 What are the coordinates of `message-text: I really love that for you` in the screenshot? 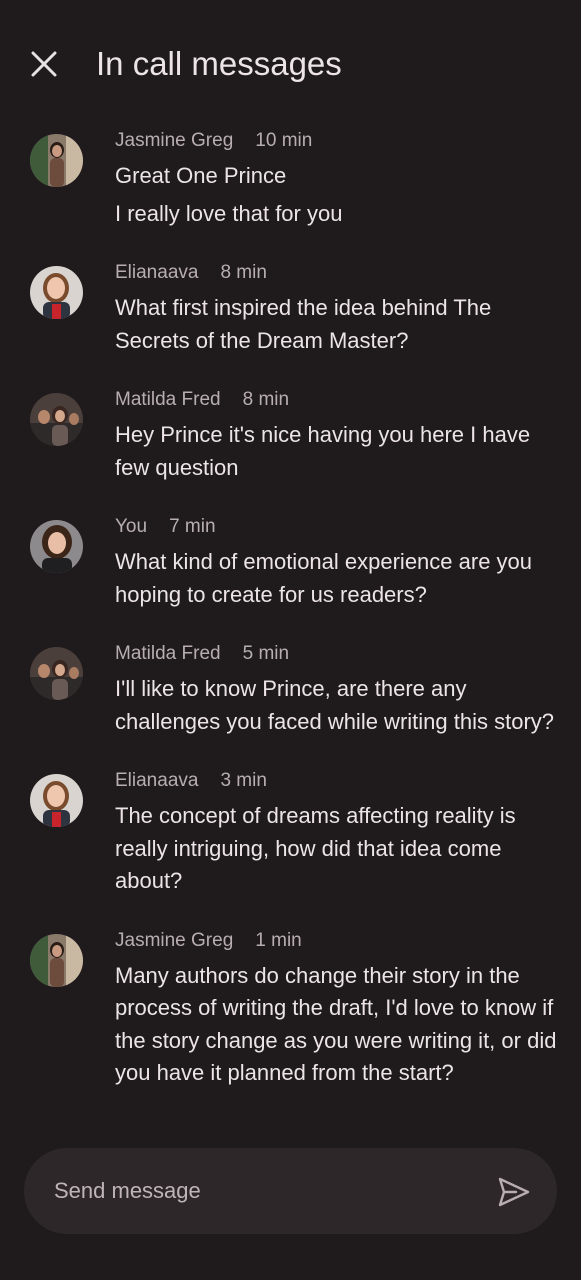 It's located at (229, 213).